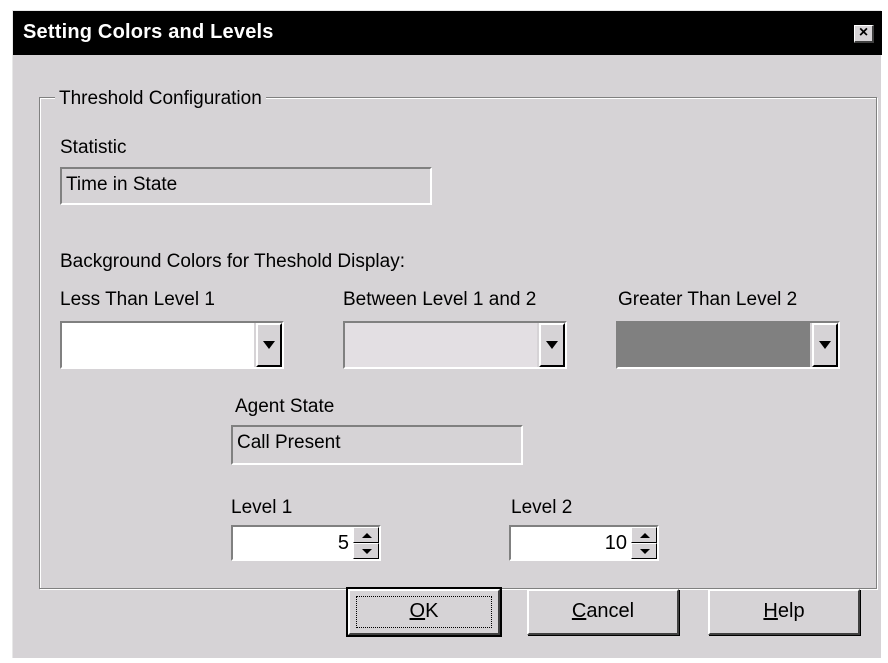 The width and height of the screenshot is (888, 663). What do you see at coordinates (440, 299) in the screenshot?
I see `between-levels-label: Between Level 1 and 2` at bounding box center [440, 299].